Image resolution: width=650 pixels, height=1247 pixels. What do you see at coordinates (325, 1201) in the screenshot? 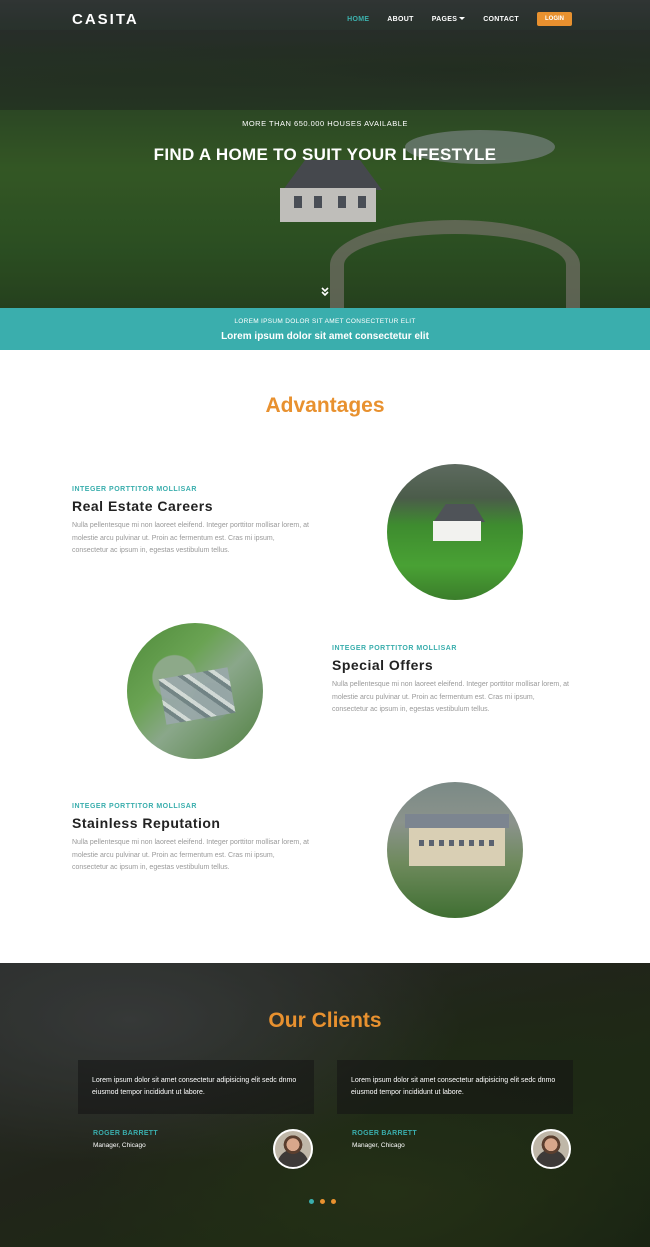
I see `carousel-pager` at bounding box center [325, 1201].